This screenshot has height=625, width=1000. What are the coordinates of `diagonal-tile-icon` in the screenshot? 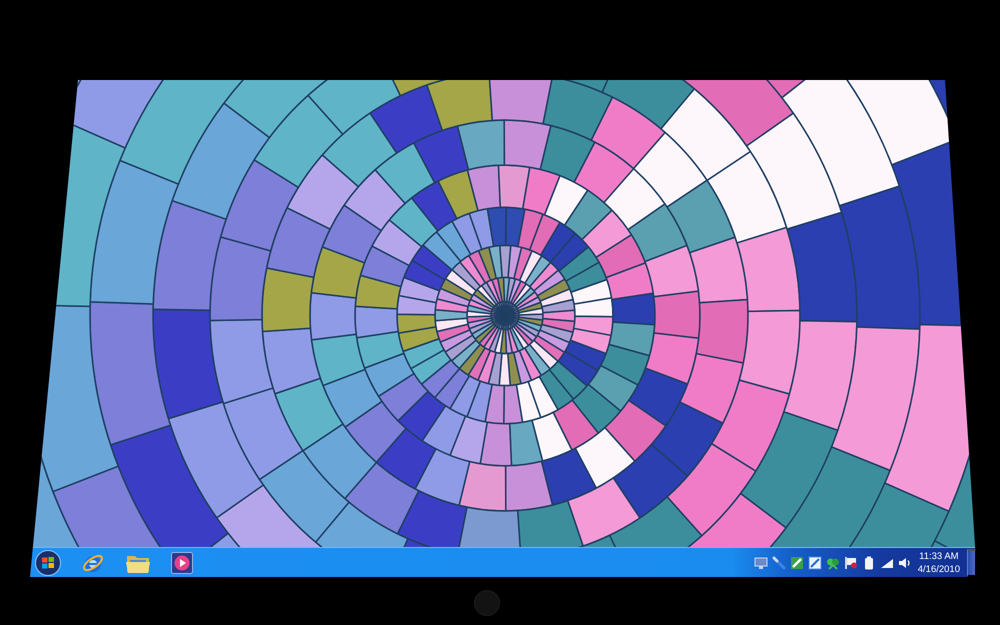 It's located at (815, 563).